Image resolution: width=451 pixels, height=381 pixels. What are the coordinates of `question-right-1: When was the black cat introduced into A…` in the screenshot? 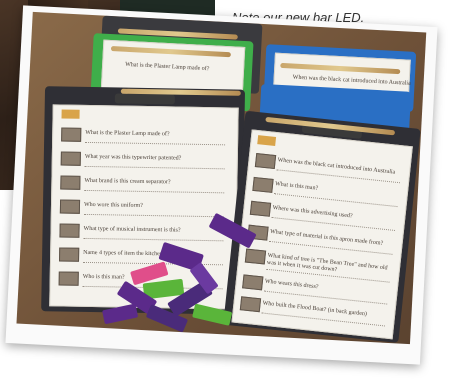 It's located at (336, 166).